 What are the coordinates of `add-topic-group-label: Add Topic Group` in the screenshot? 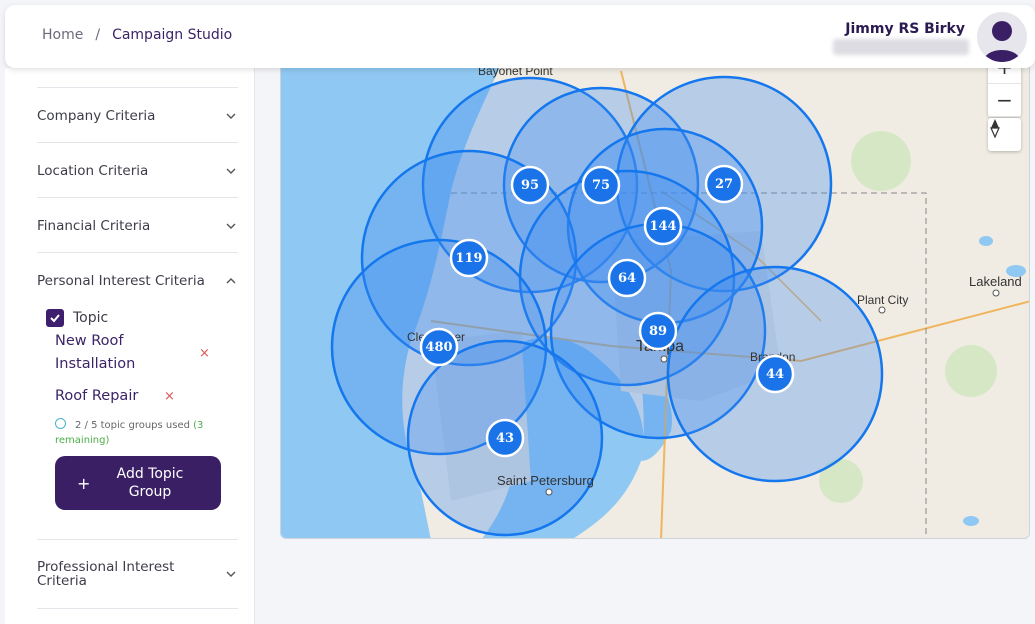 It's located at (150, 483).